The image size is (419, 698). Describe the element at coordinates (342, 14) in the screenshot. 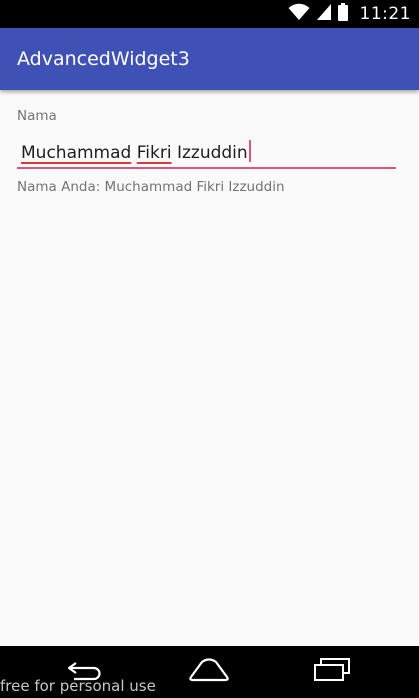

I see `battery-icon` at that location.